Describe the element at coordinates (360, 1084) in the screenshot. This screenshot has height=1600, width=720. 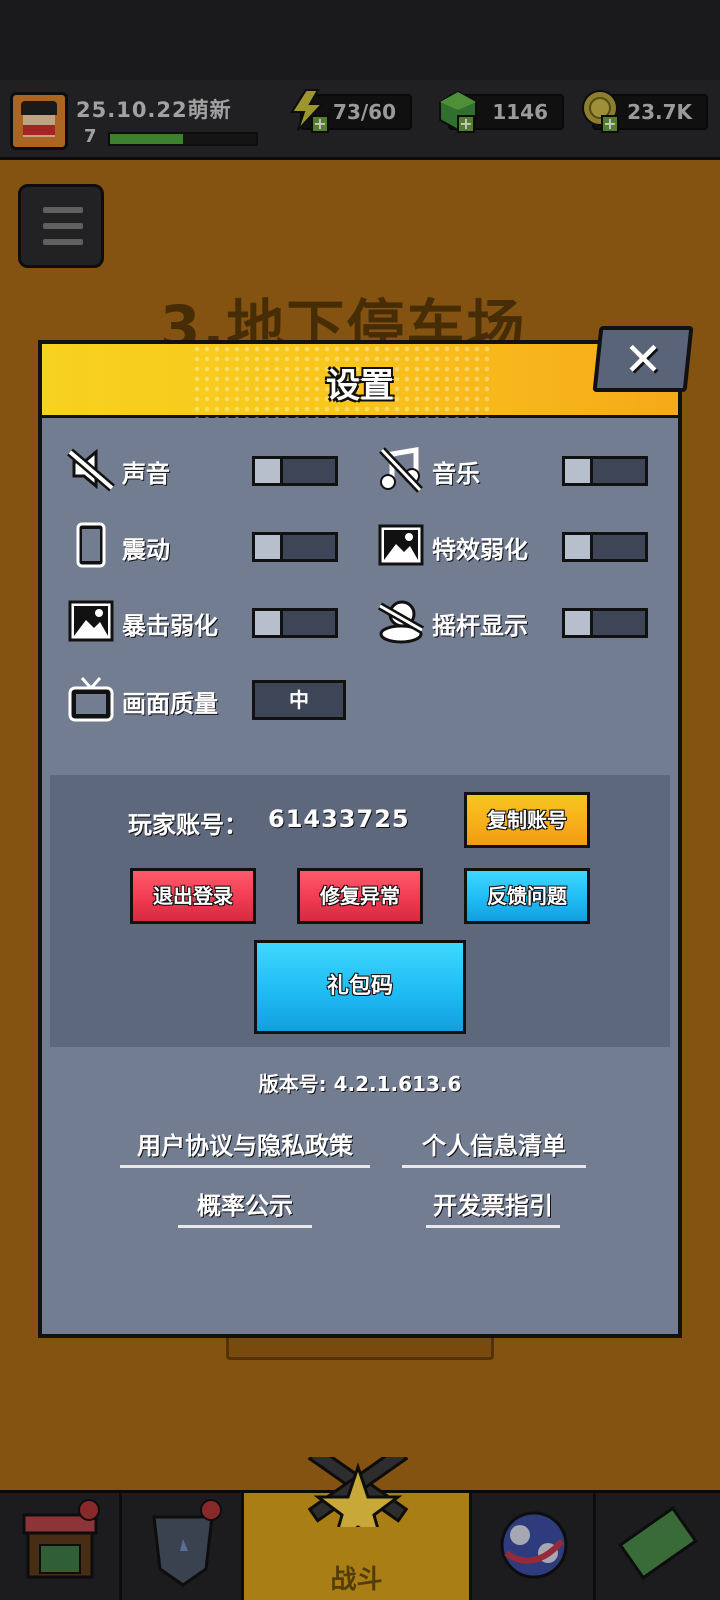
I see `version-text: 版本号: 4.2.1.613.6` at that location.